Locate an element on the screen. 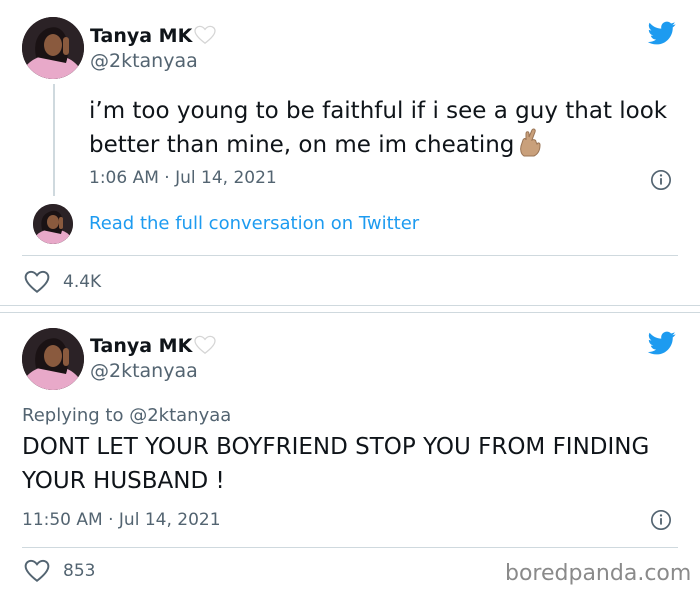 The image size is (700, 597). watermark: boredpanda.com is located at coordinates (598, 573).